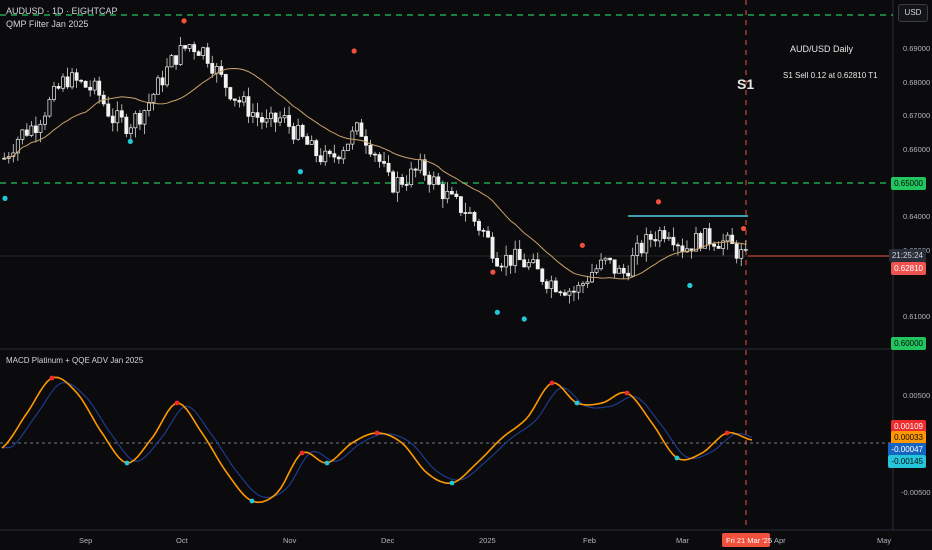 This screenshot has width=932, height=550. I want to click on macd-tick: 0.00500, so click(916, 395).